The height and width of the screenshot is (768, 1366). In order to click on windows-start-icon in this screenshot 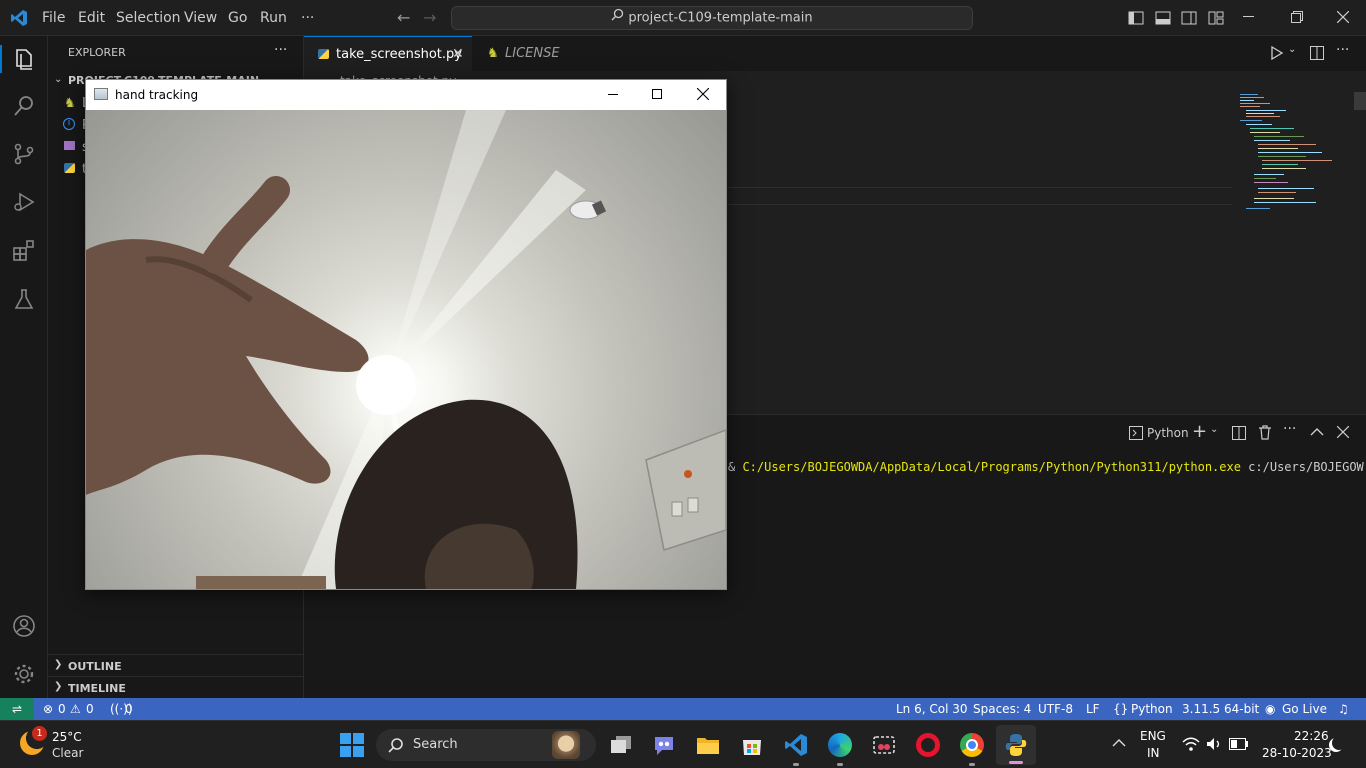, I will do `click(352, 747)`.